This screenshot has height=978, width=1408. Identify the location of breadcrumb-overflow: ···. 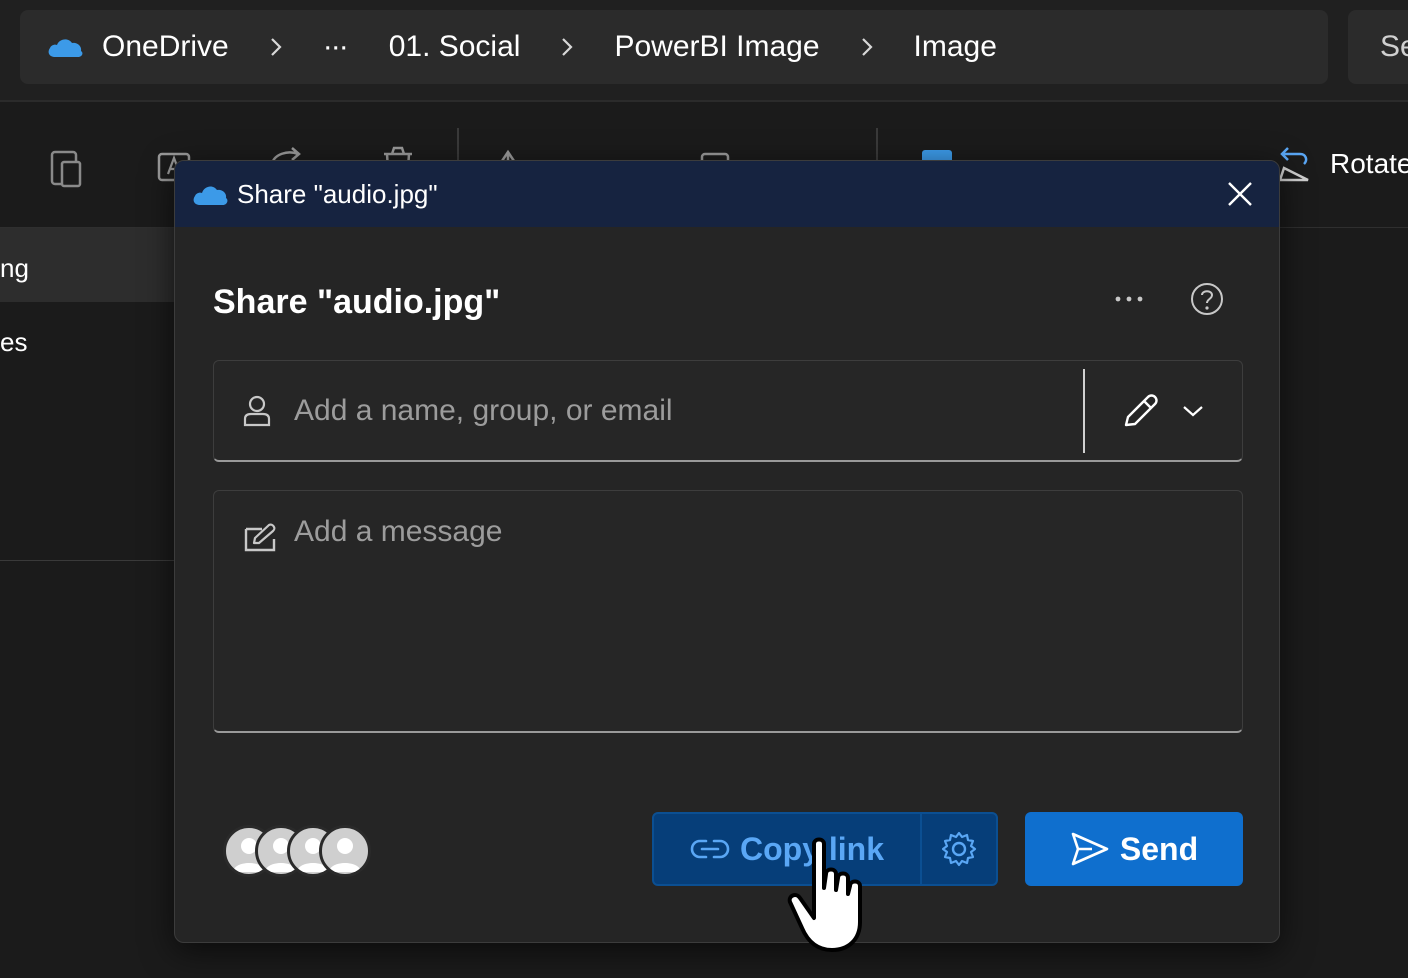
(336, 47).